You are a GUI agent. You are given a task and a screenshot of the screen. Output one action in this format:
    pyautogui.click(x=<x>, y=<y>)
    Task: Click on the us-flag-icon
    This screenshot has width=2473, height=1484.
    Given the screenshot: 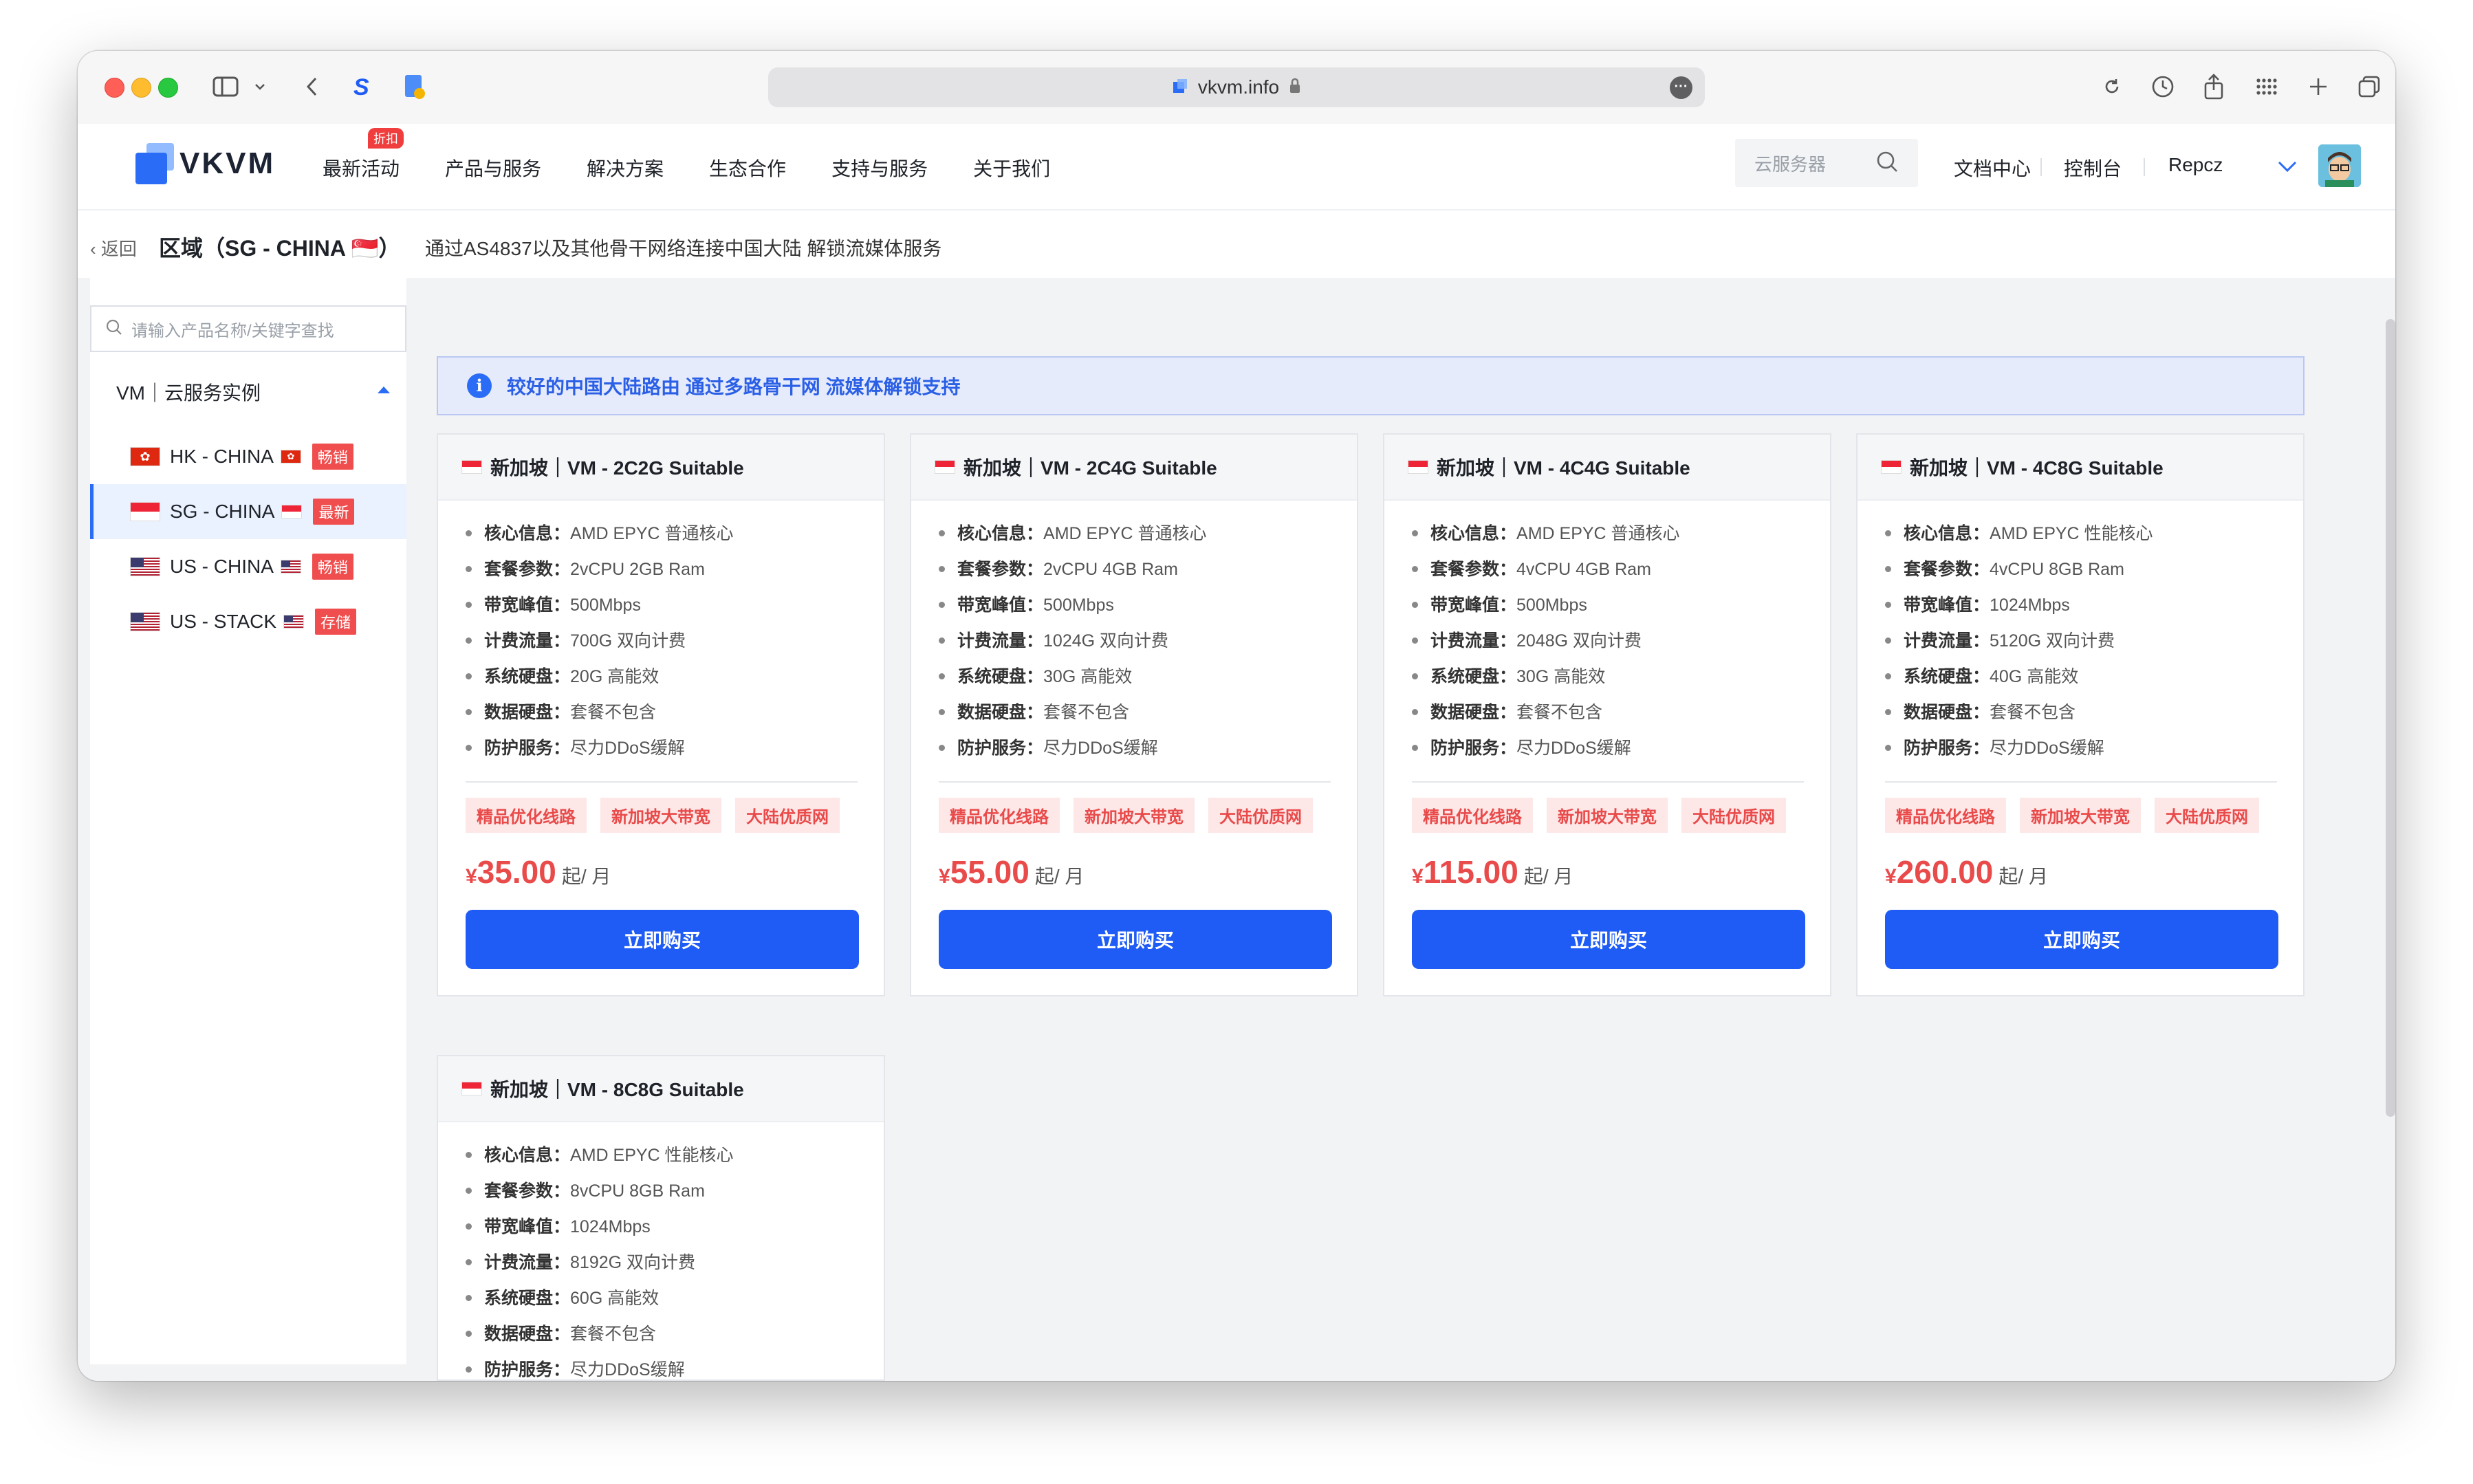 What is the action you would take?
    pyautogui.click(x=145, y=621)
    